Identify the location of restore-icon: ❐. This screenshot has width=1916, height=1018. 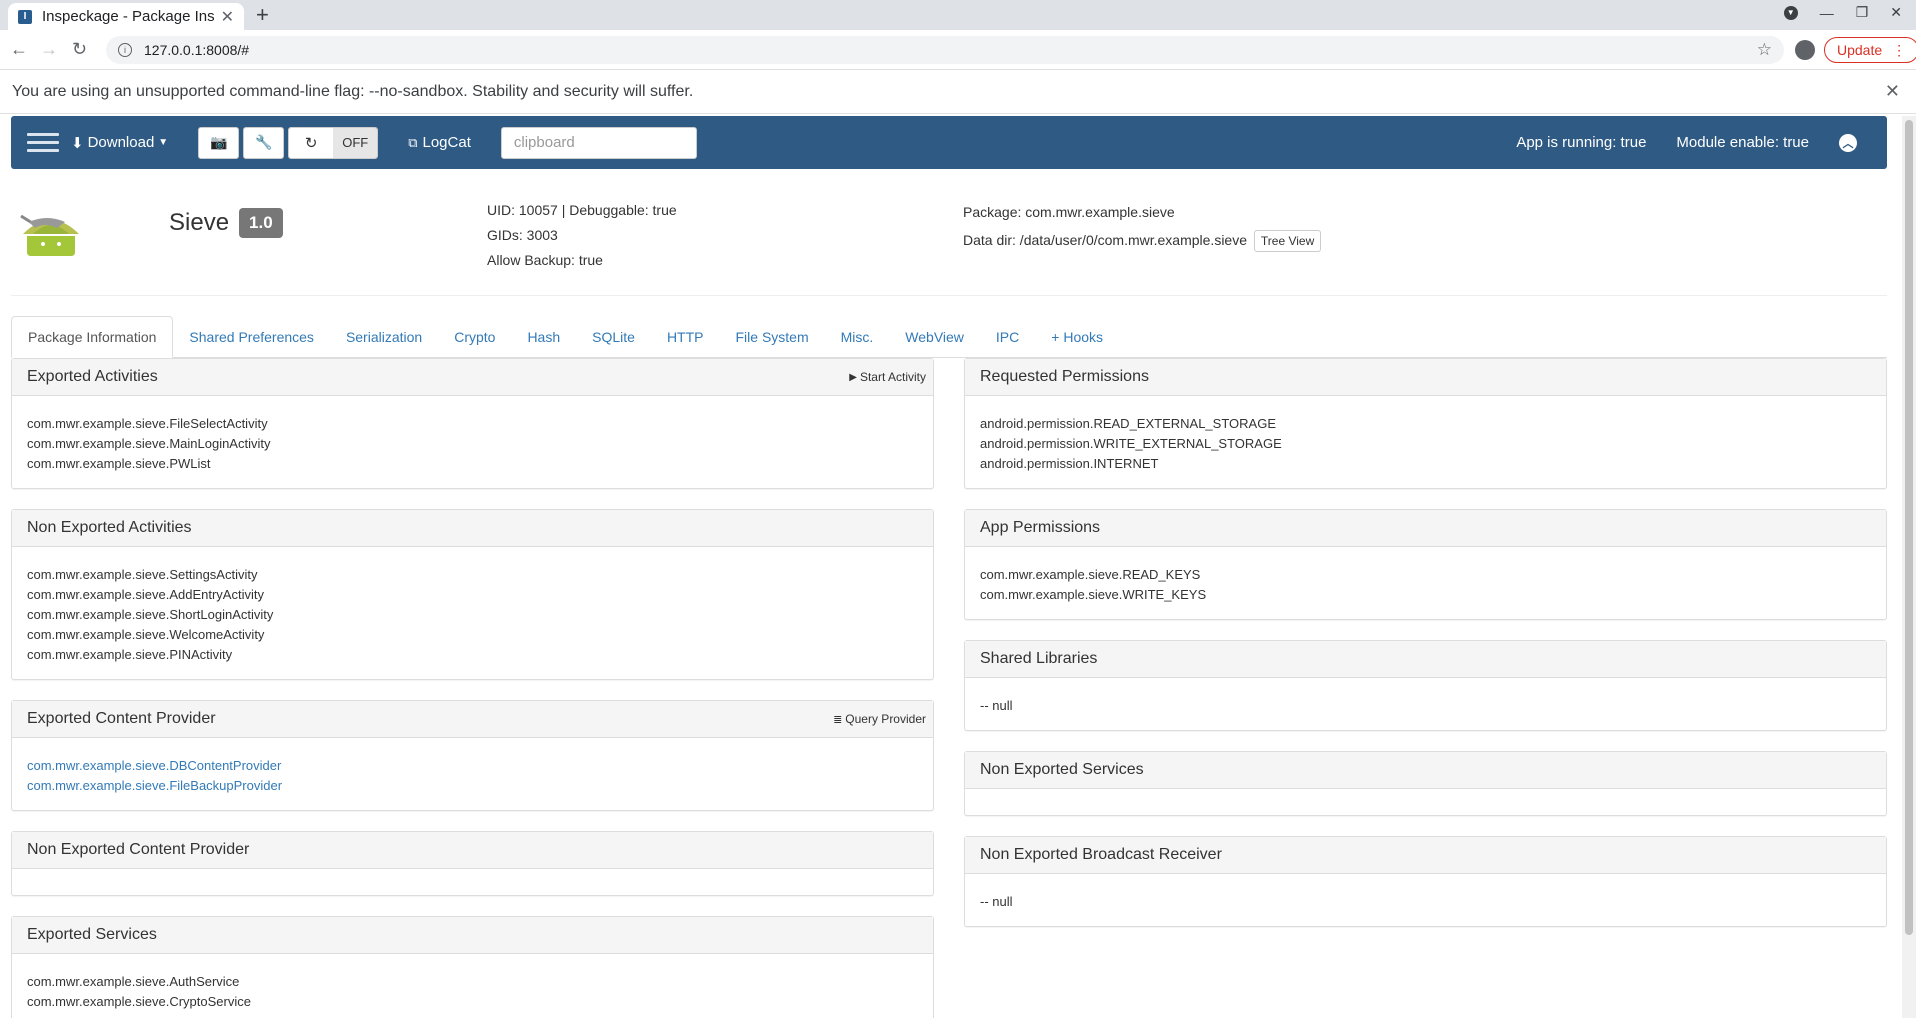
(1862, 12).